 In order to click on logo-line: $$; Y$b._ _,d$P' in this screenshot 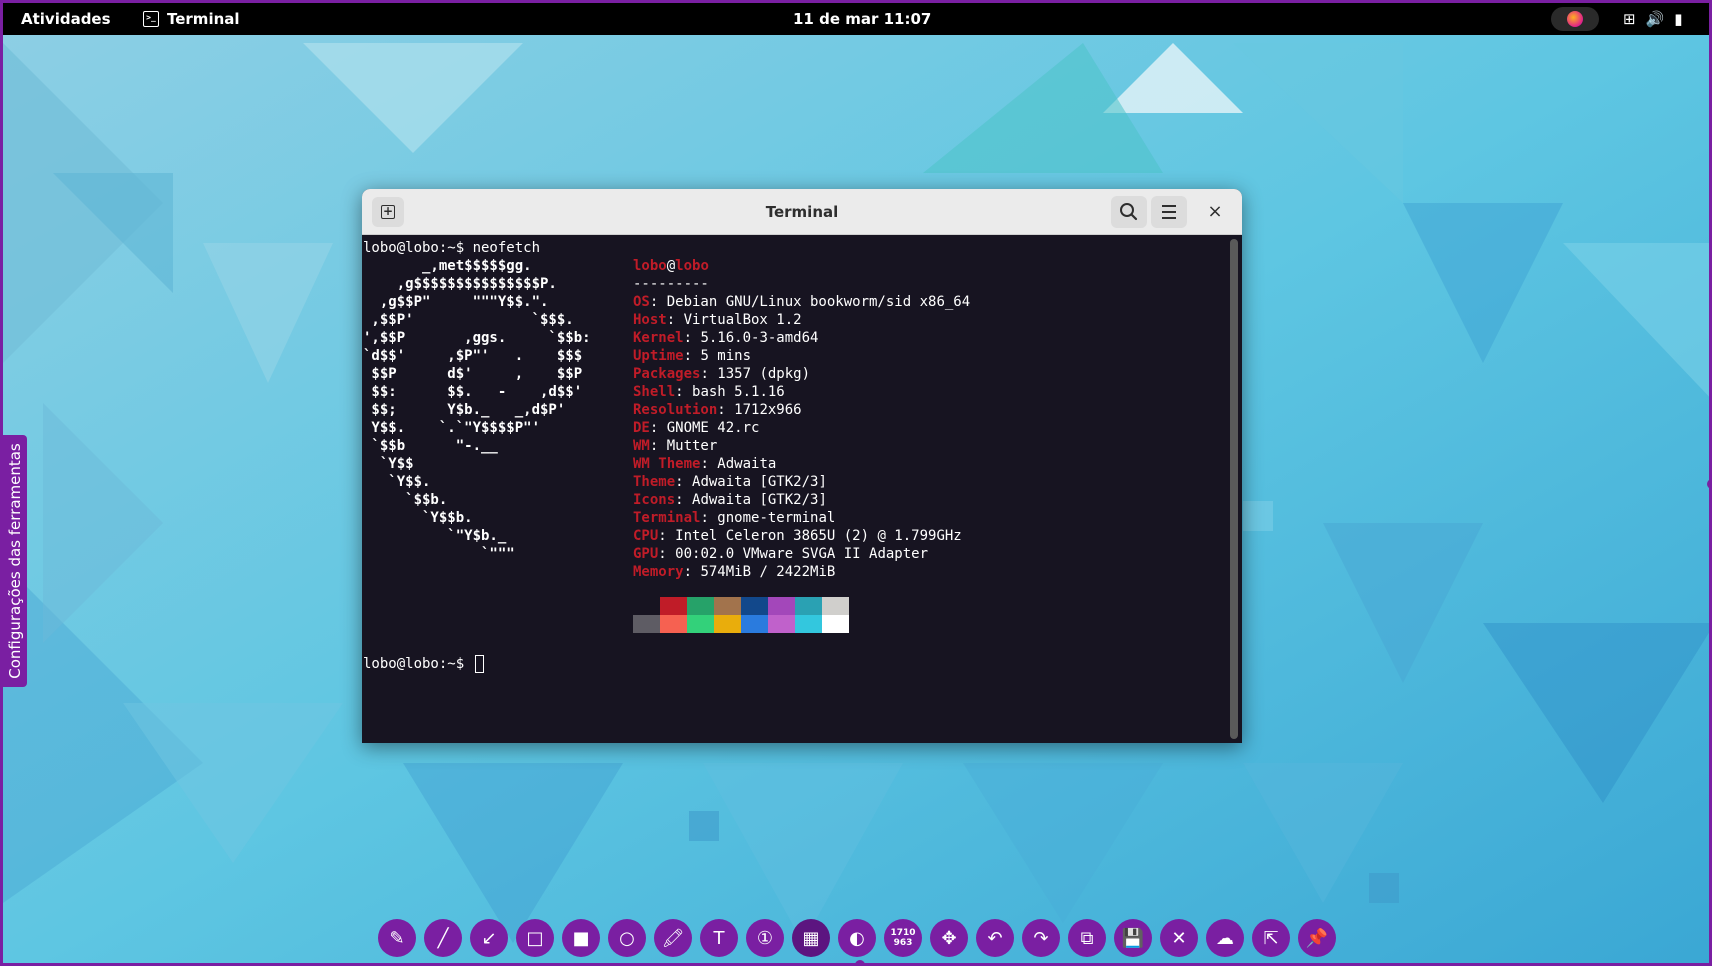, I will do `click(464, 410)`.